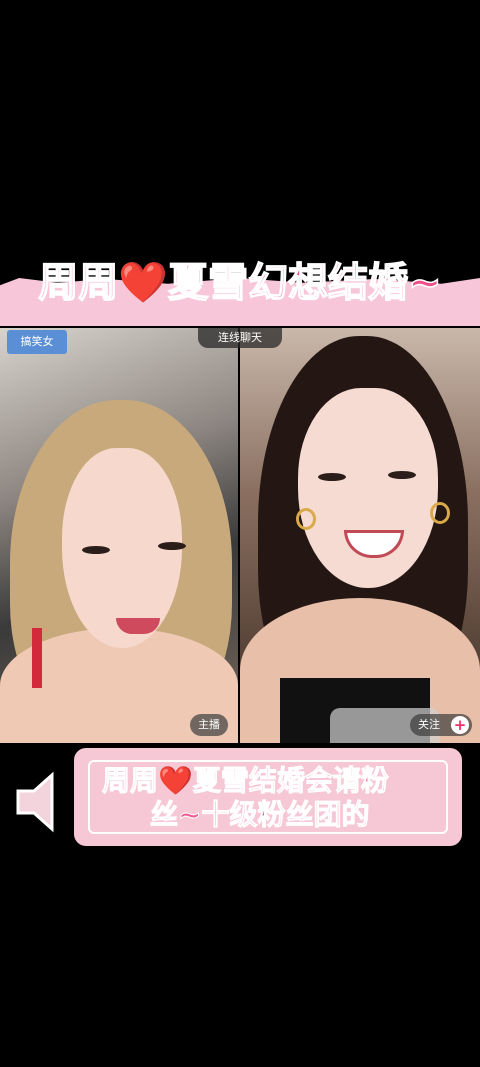  I want to click on plus-icon: +, so click(460, 725).